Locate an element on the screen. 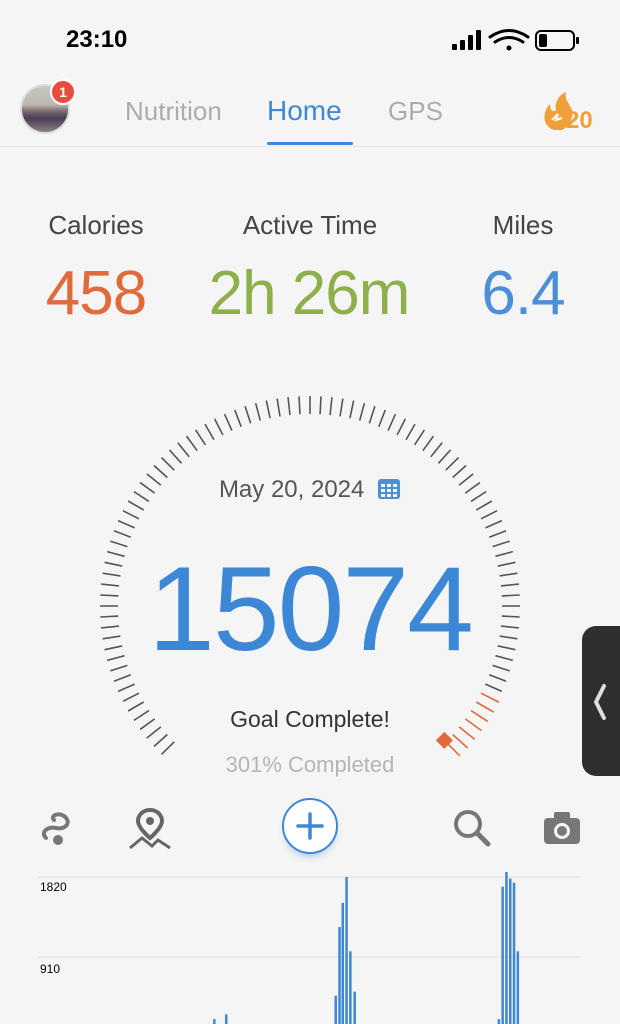  calories-label: Calories is located at coordinates (96, 225).